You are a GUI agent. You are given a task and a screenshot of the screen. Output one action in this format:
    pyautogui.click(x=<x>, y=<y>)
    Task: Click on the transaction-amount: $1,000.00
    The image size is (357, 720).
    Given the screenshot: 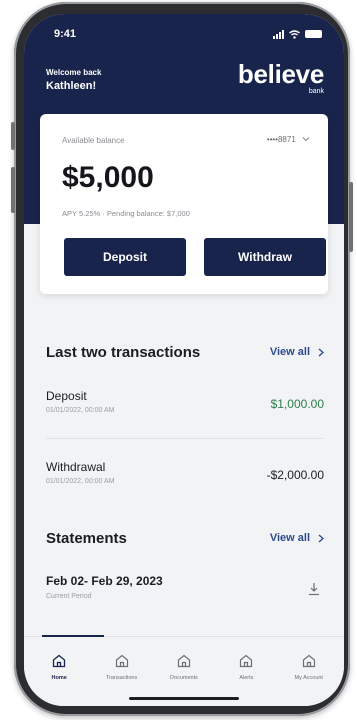 What is the action you would take?
    pyautogui.click(x=297, y=404)
    